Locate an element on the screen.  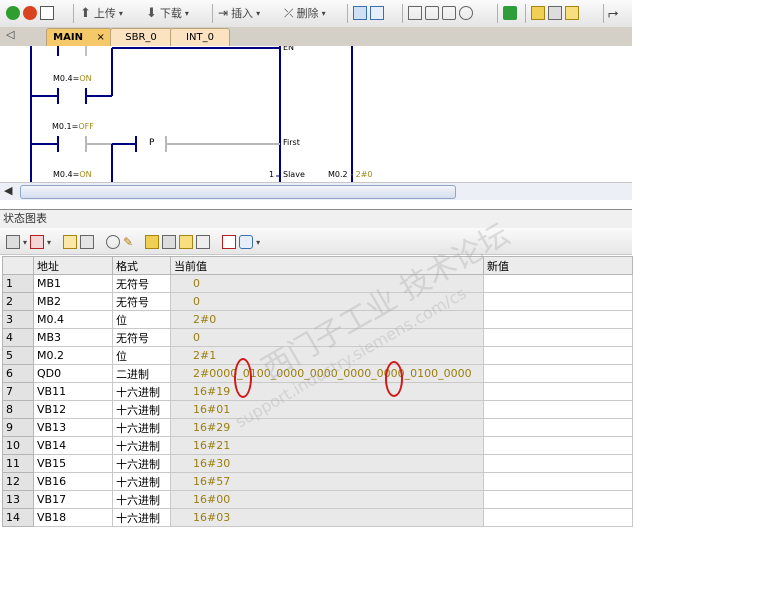
table-row: 8 VB12 十六进制 16#01 is located at coordinates (317, 409).